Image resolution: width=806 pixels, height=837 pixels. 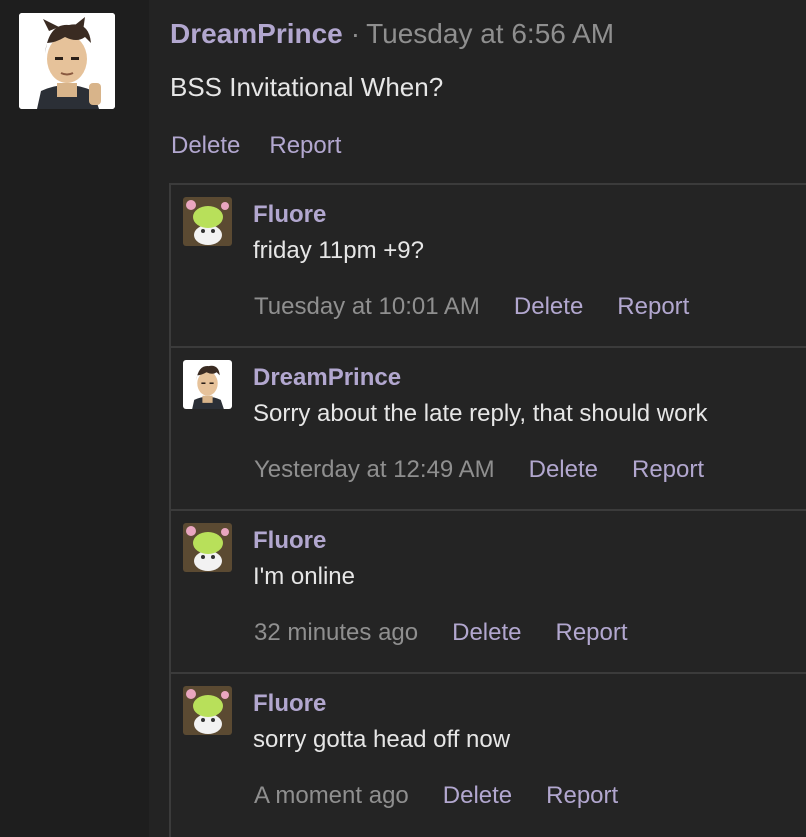 I want to click on reply-time: Yesterday at 12:49 AM, so click(x=374, y=470).